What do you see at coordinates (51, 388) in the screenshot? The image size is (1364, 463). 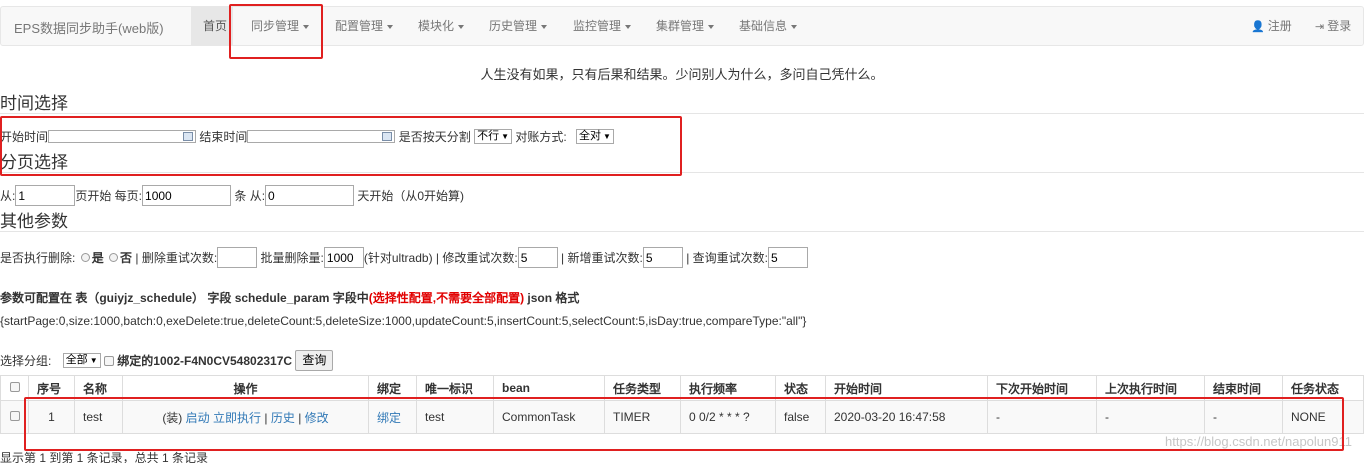 I see `col-index: 序号` at bounding box center [51, 388].